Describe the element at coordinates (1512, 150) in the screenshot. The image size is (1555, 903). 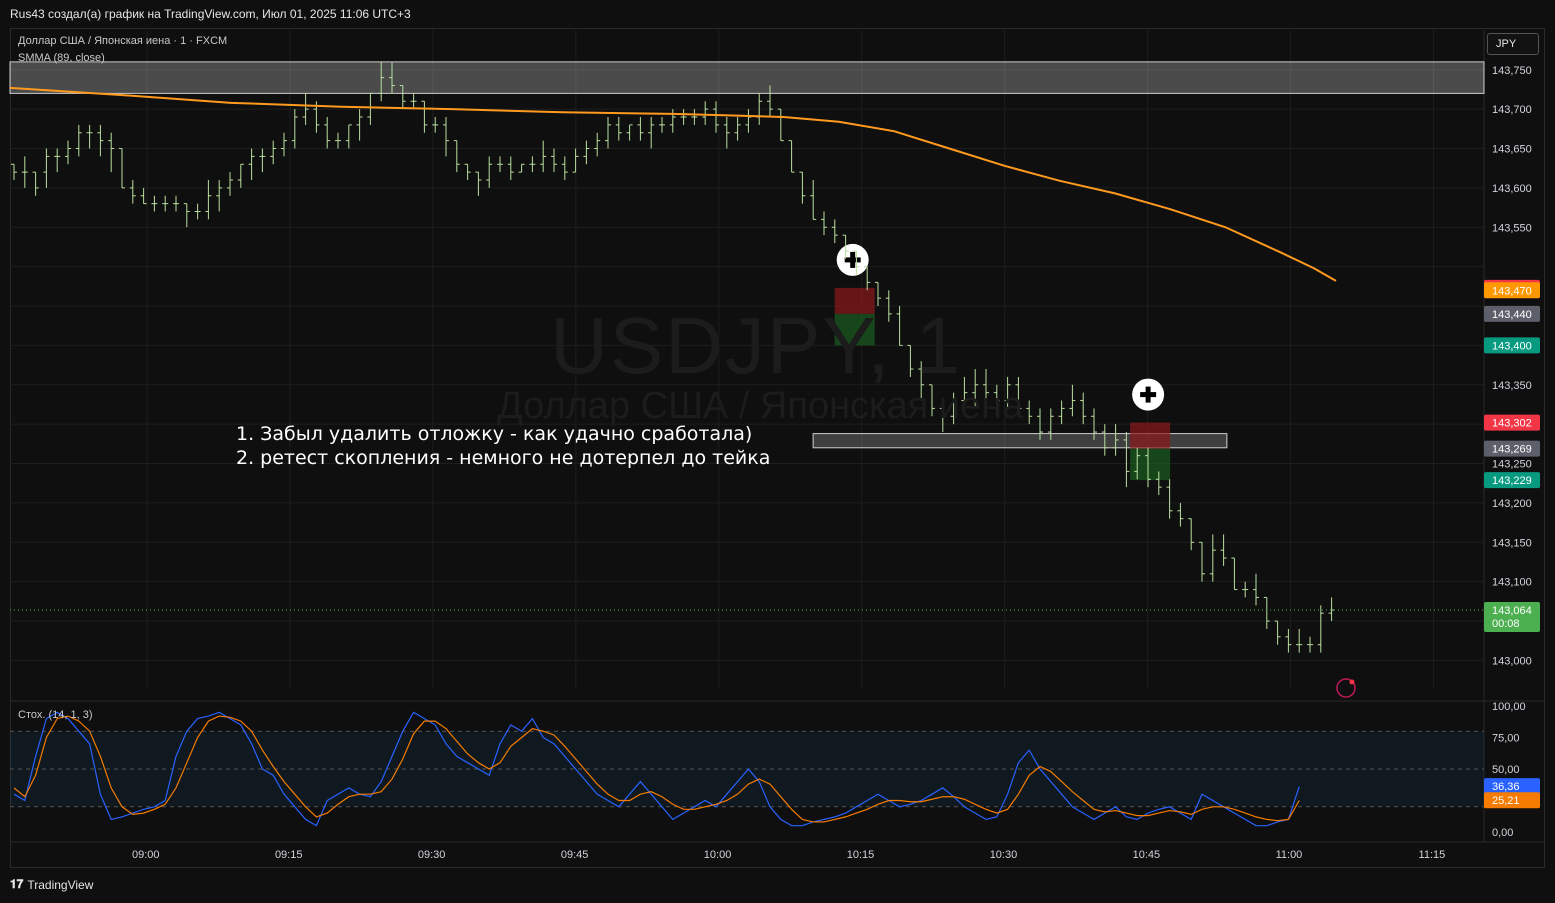
I see `price-tick-label: 143,650` at that location.